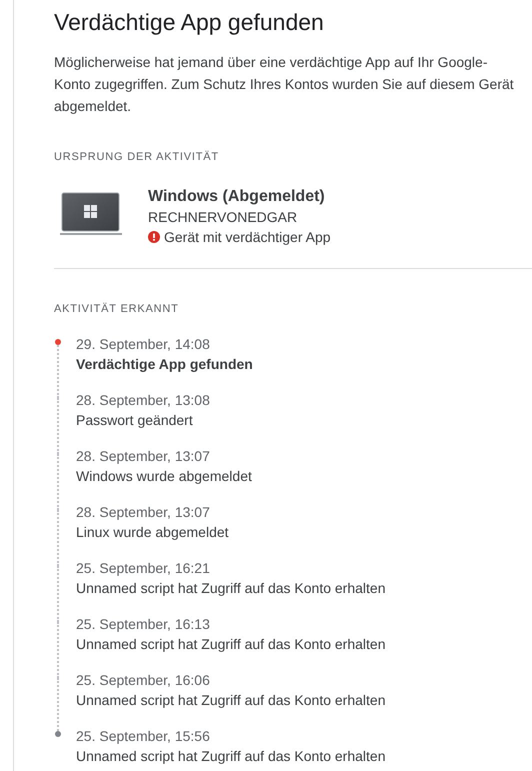 This screenshot has height=771, width=532. I want to click on device-name: Windows (Abgemeldet), so click(237, 197).